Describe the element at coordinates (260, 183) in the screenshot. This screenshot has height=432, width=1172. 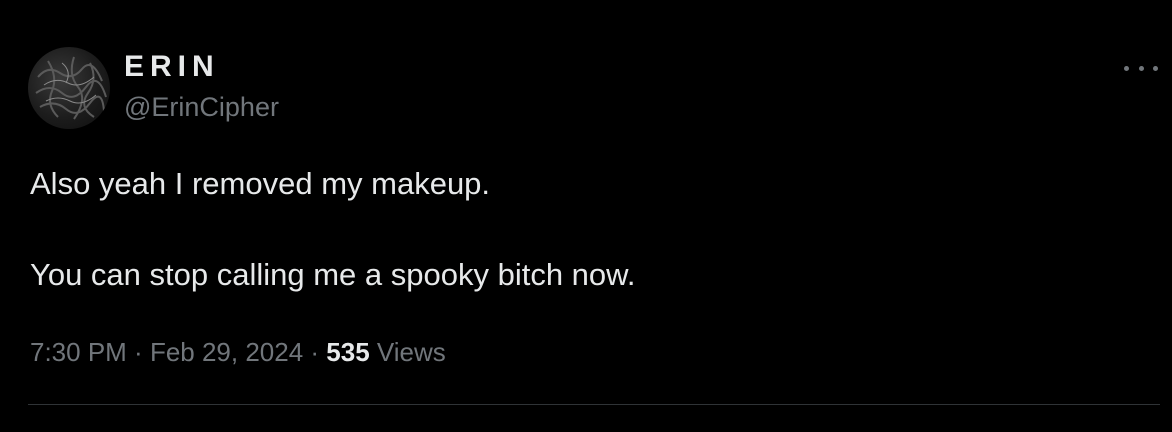
I see `tweet-text-line: Also yeah I removed my makeup.` at that location.